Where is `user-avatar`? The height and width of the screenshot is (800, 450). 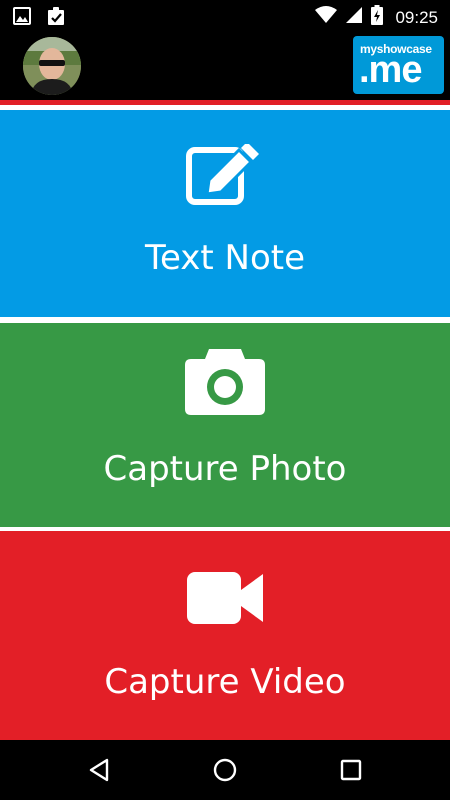 user-avatar is located at coordinates (52, 66).